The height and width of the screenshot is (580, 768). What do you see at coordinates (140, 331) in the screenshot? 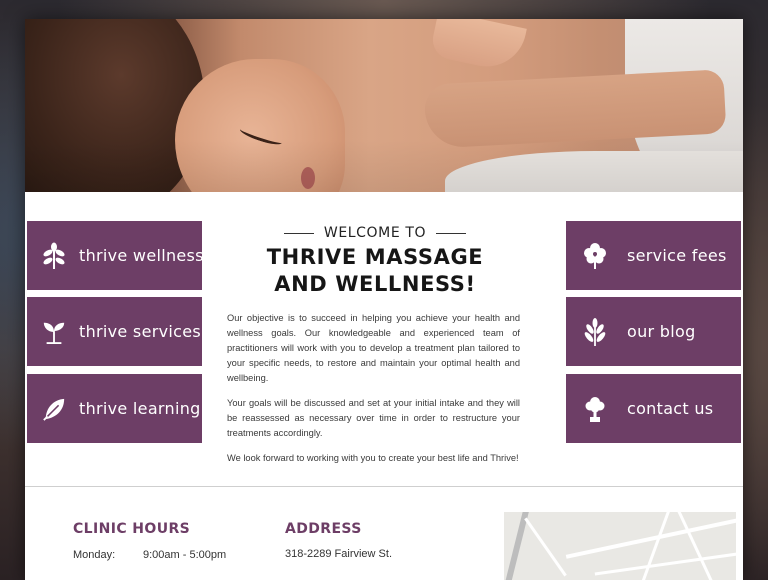
I see `nav-tile-label: thrive services` at bounding box center [140, 331].